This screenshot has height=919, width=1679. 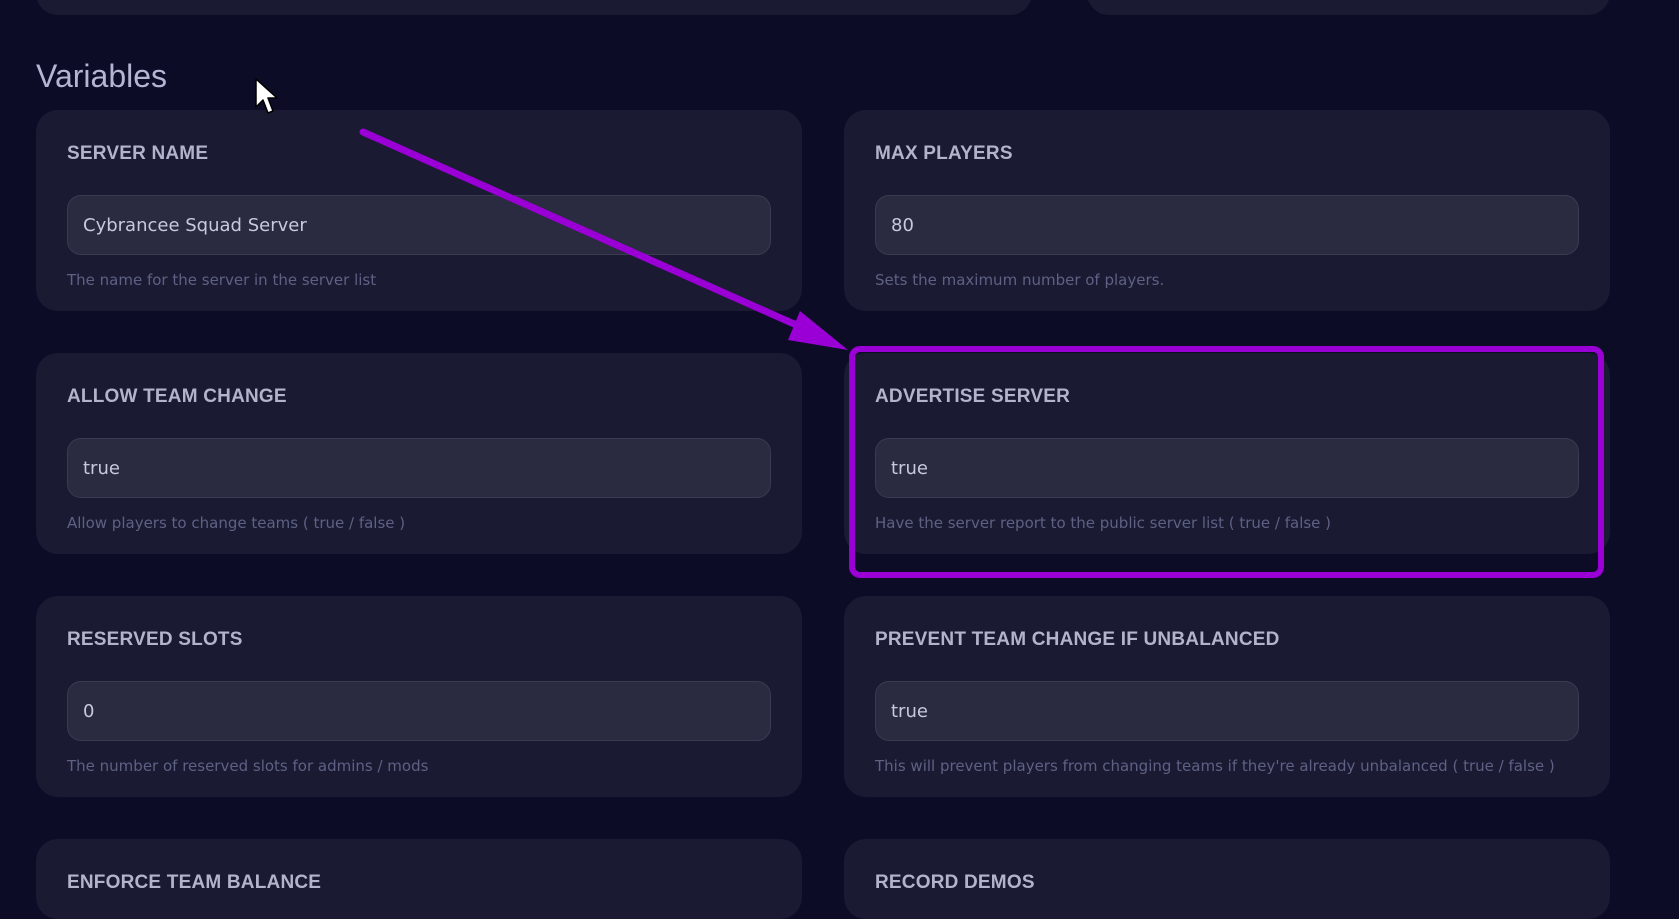 I want to click on variable-card-enforce-team-balance: ENFORCE TEAM BALANCE, so click(x=419, y=879).